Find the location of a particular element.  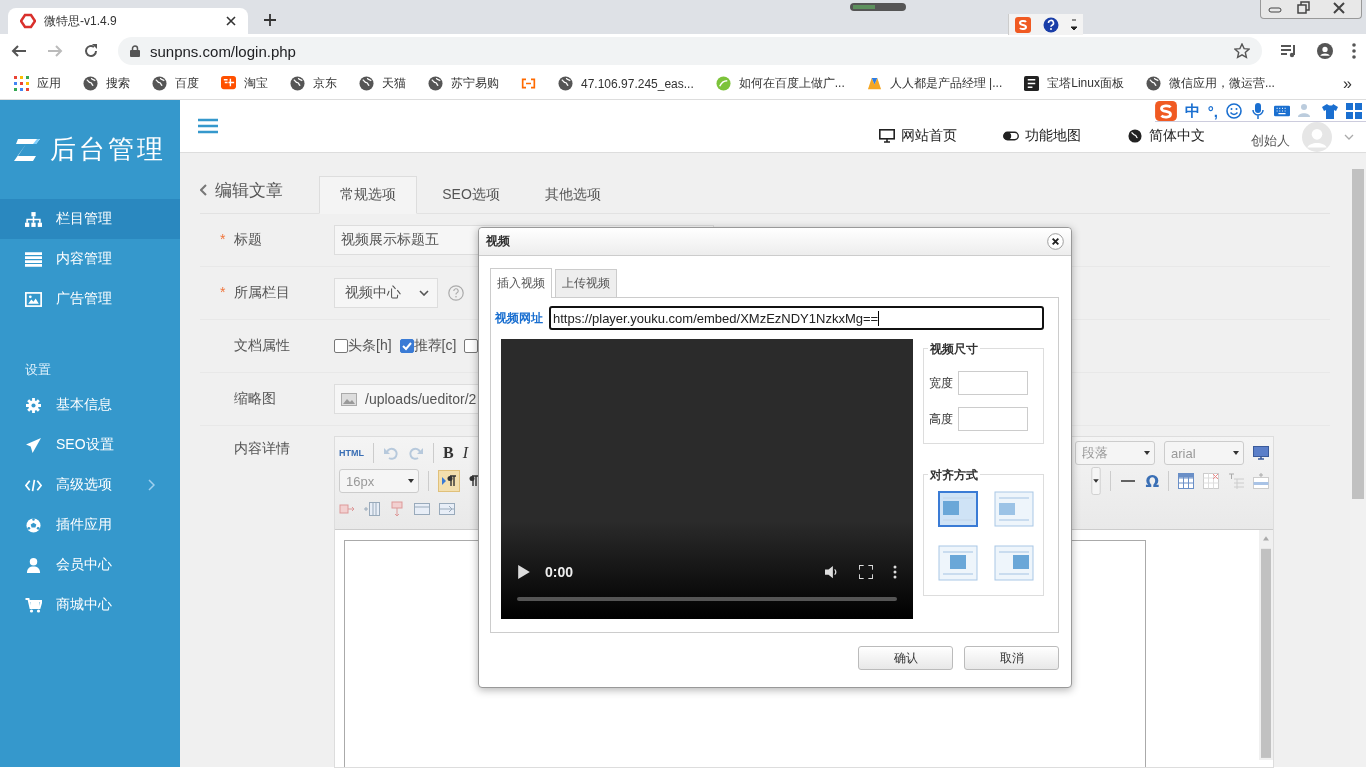

nav-link: 网站首页 is located at coordinates (918, 136).